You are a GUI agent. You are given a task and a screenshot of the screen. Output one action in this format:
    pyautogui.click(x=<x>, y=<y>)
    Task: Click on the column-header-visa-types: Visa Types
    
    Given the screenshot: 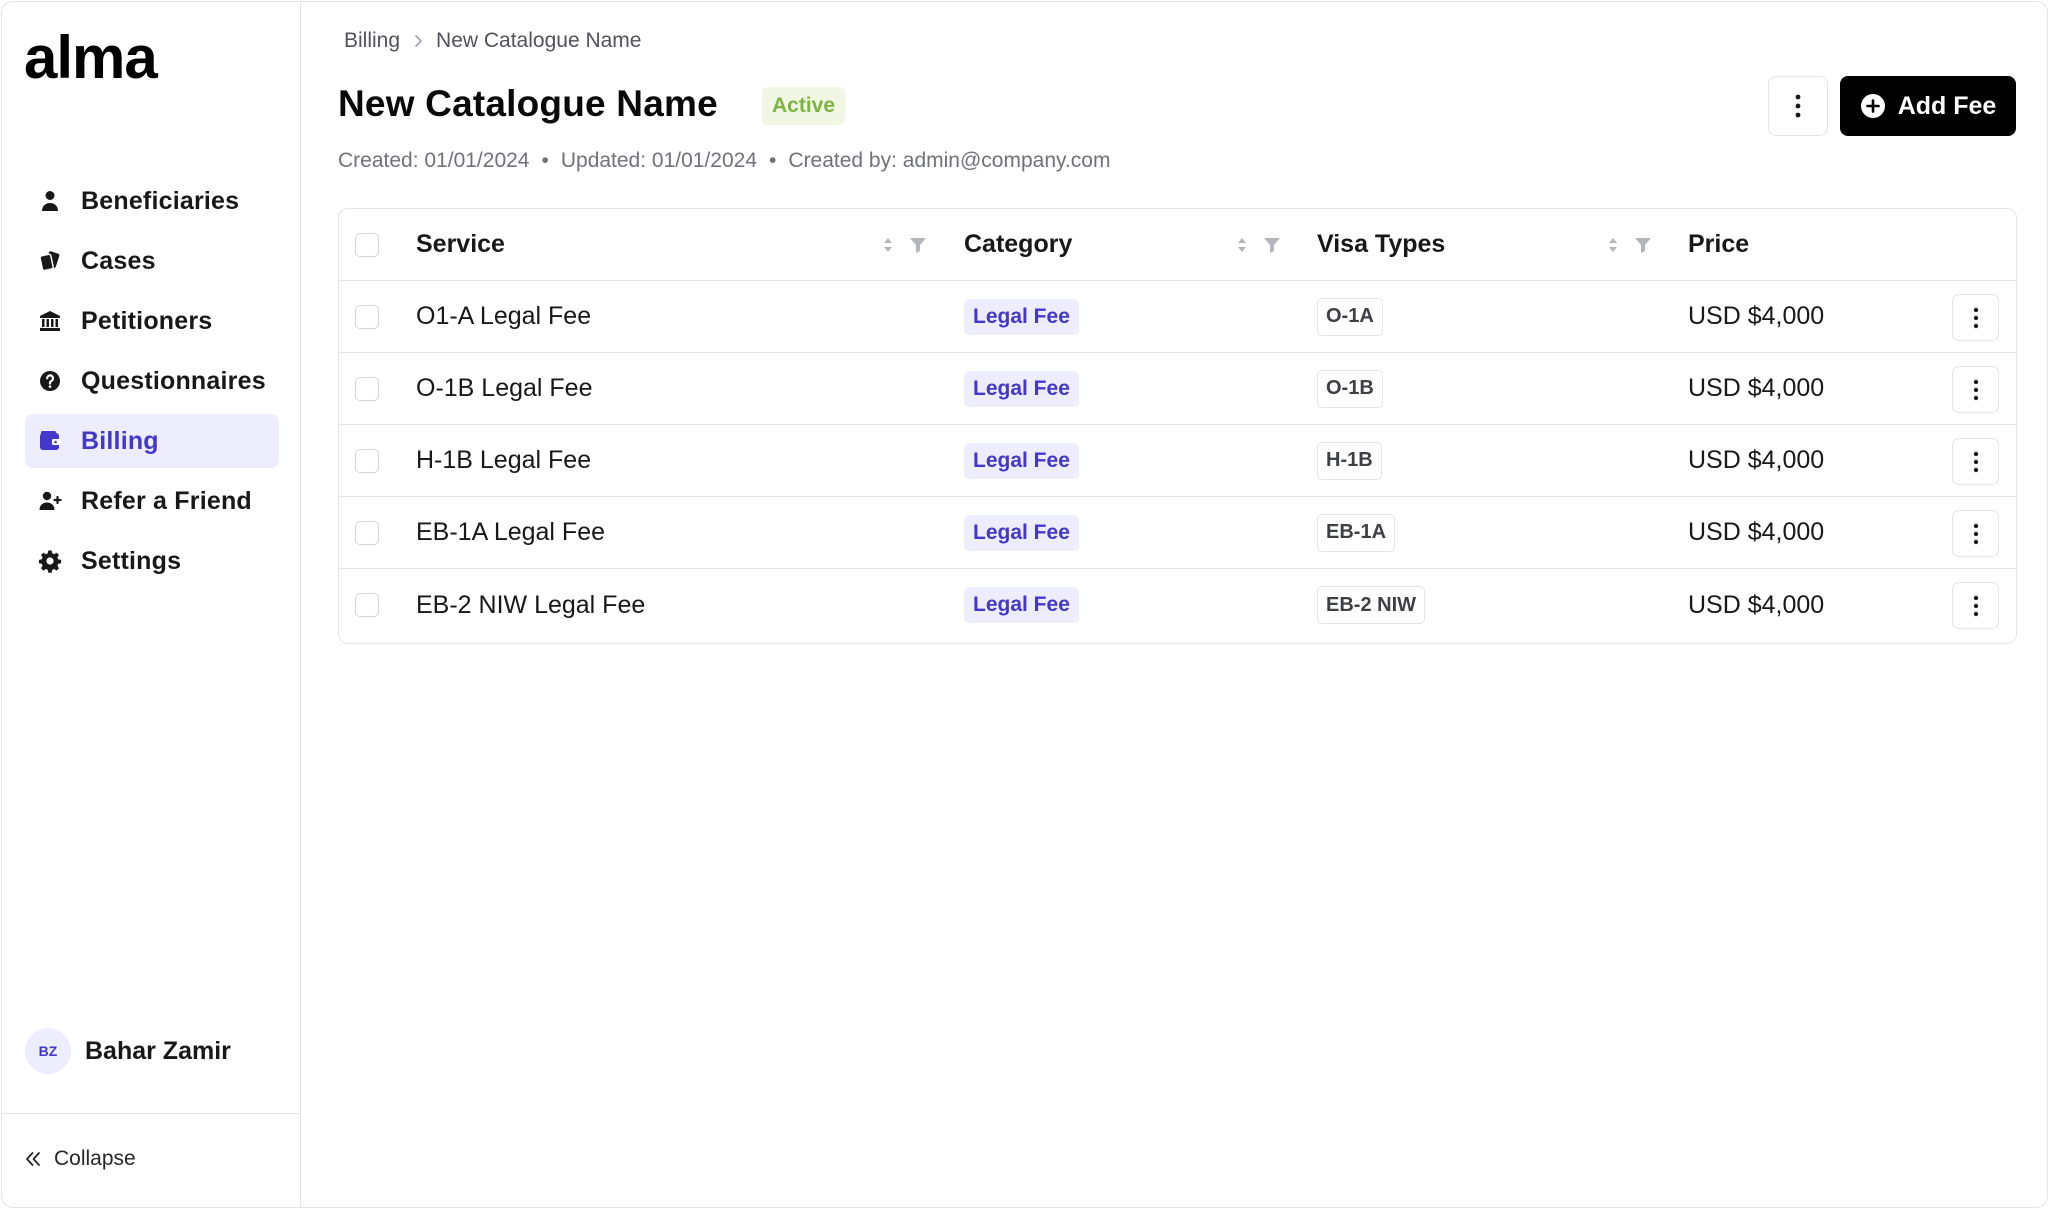 What is the action you would take?
    pyautogui.click(x=1381, y=244)
    